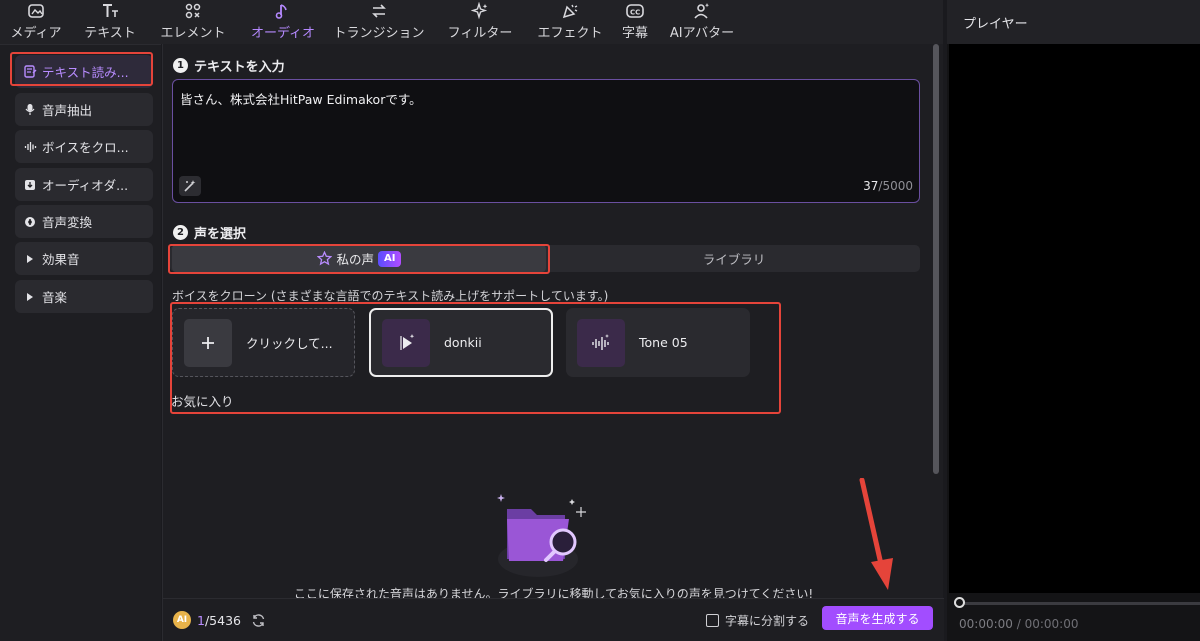 This screenshot has height=641, width=1200. What do you see at coordinates (67, 222) in the screenshot?
I see `sidebar-item-label: 音声変換` at bounding box center [67, 222].